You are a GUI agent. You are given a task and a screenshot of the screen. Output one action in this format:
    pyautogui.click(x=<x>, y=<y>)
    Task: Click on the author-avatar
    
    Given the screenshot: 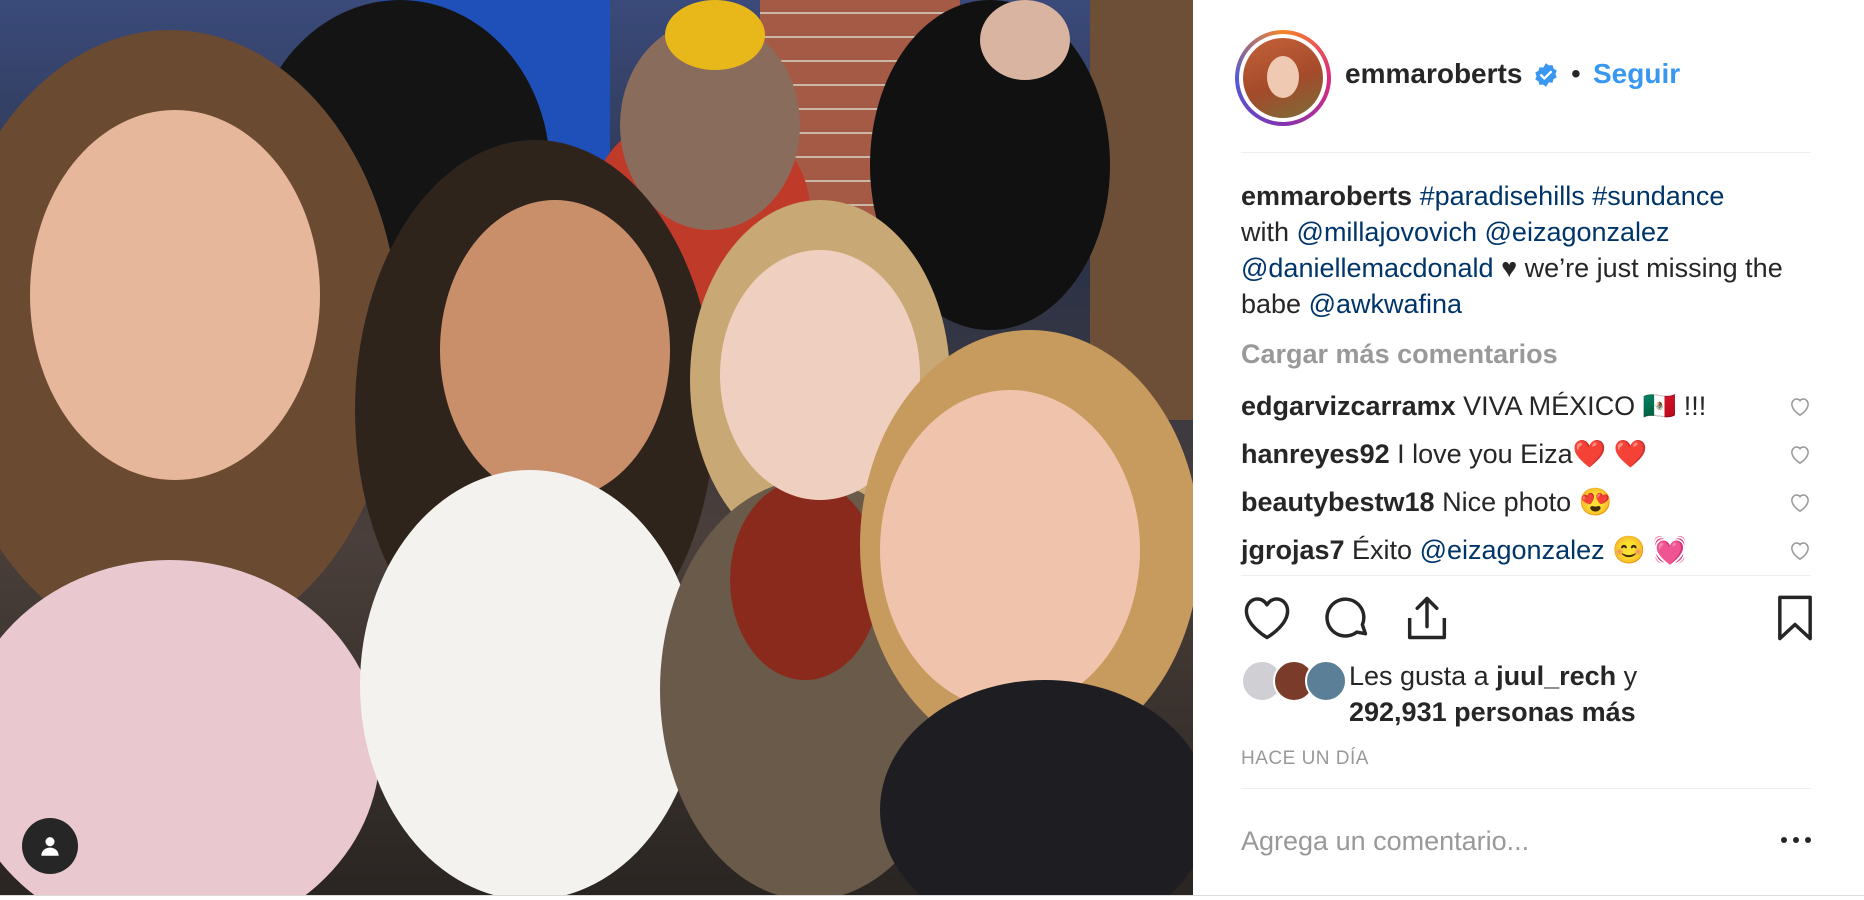 What is the action you would take?
    pyautogui.click(x=1283, y=78)
    